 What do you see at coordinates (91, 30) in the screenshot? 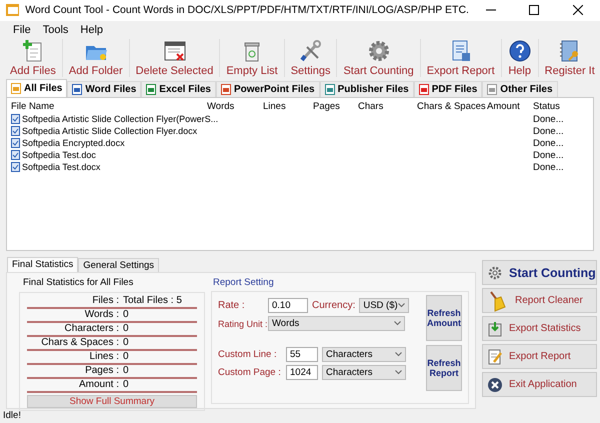
I see `menu-item: Help` at bounding box center [91, 30].